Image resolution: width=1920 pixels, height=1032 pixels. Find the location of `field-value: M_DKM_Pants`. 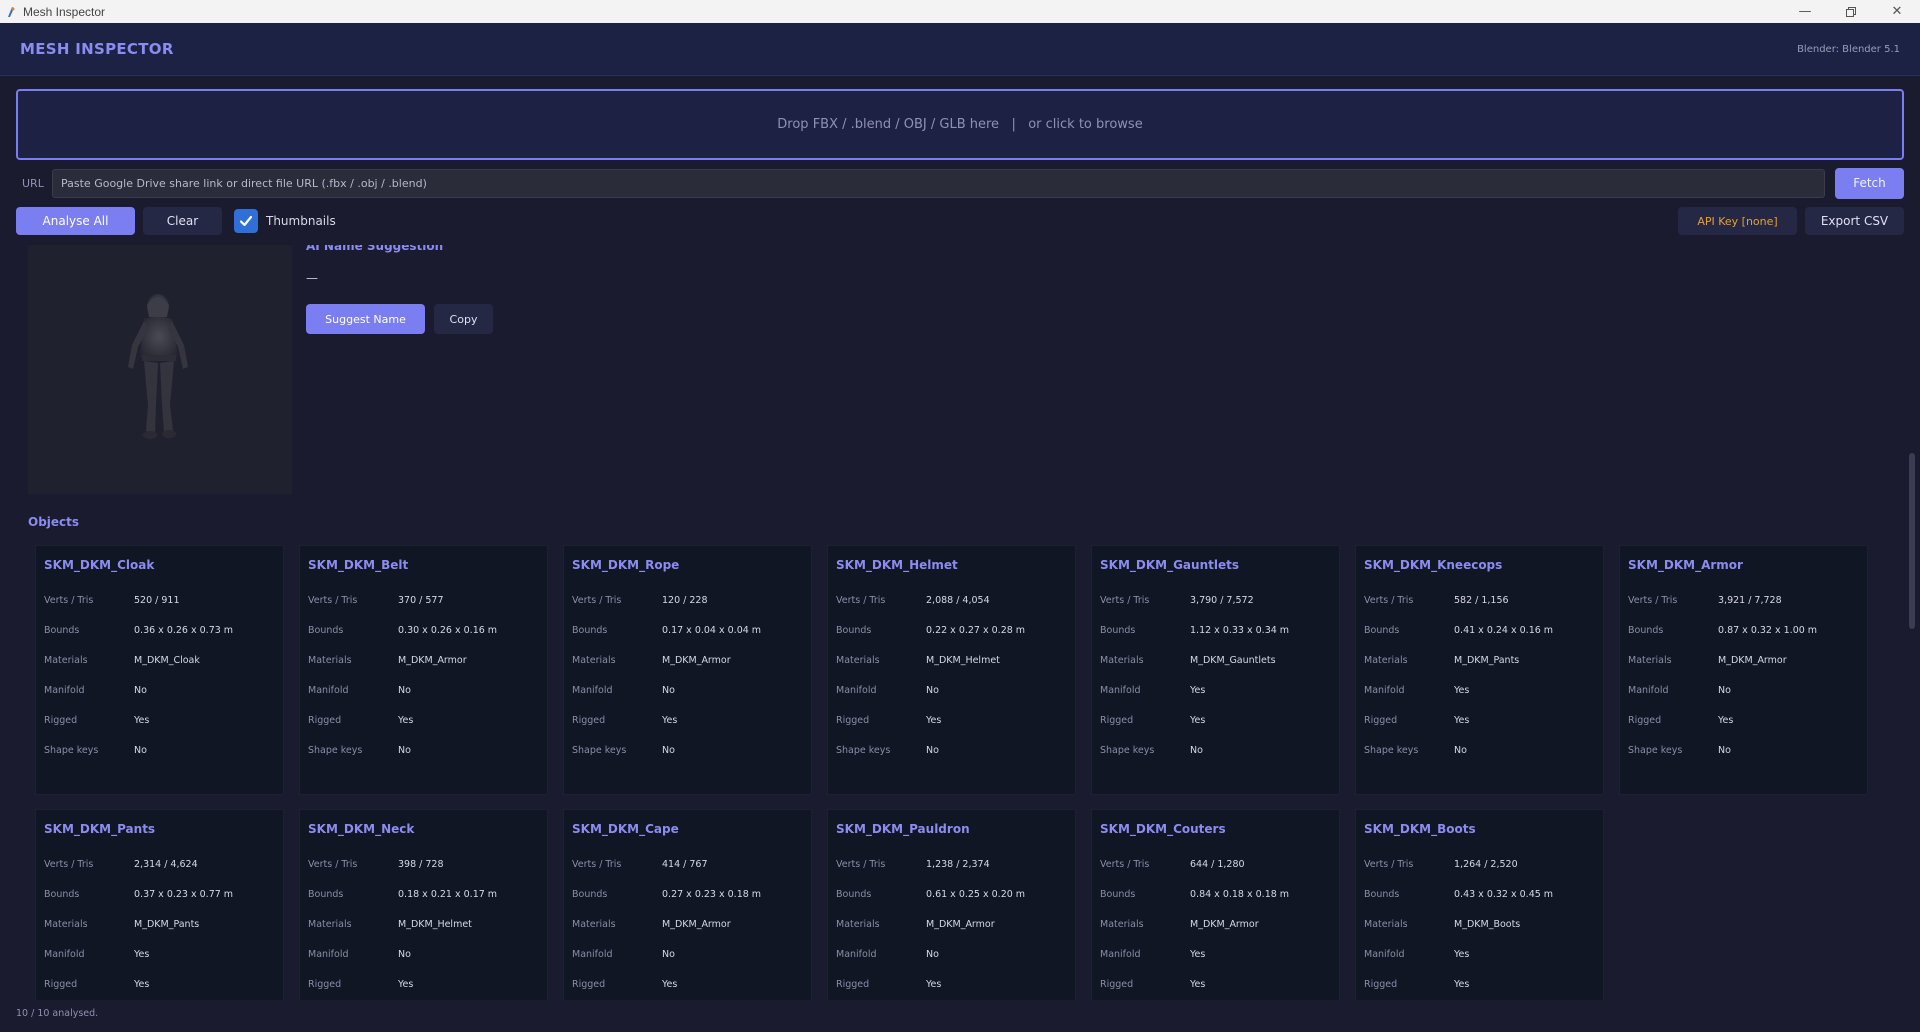

field-value: M_DKM_Pants is located at coordinates (167, 924).